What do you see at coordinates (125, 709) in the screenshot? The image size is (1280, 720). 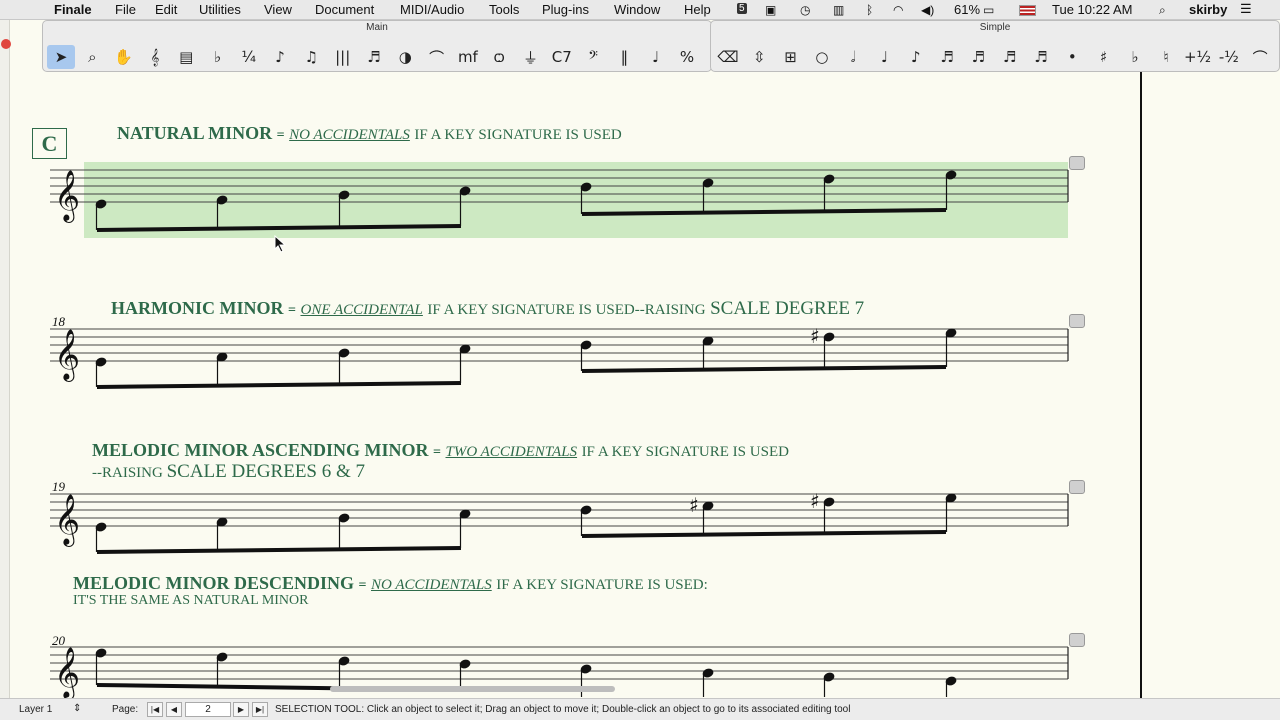 I see `page-label: Page:` at bounding box center [125, 709].